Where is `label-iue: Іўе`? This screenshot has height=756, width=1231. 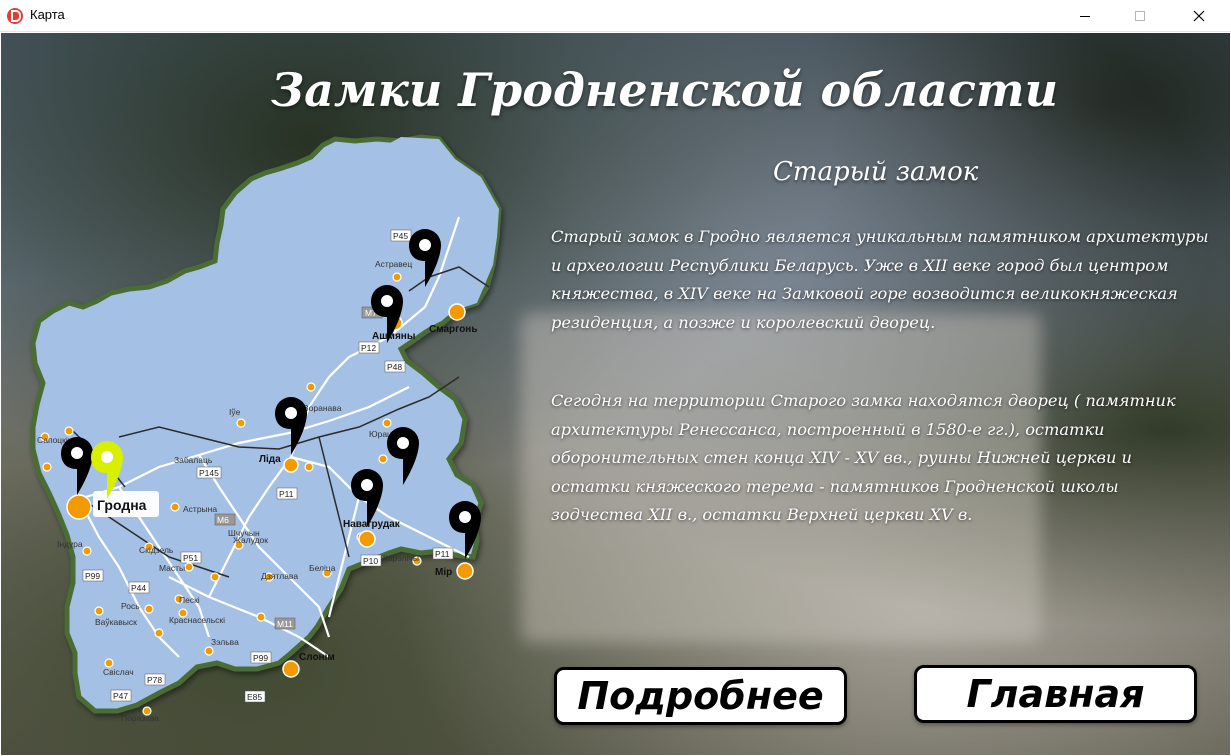 label-iue: Іўе is located at coordinates (235, 412).